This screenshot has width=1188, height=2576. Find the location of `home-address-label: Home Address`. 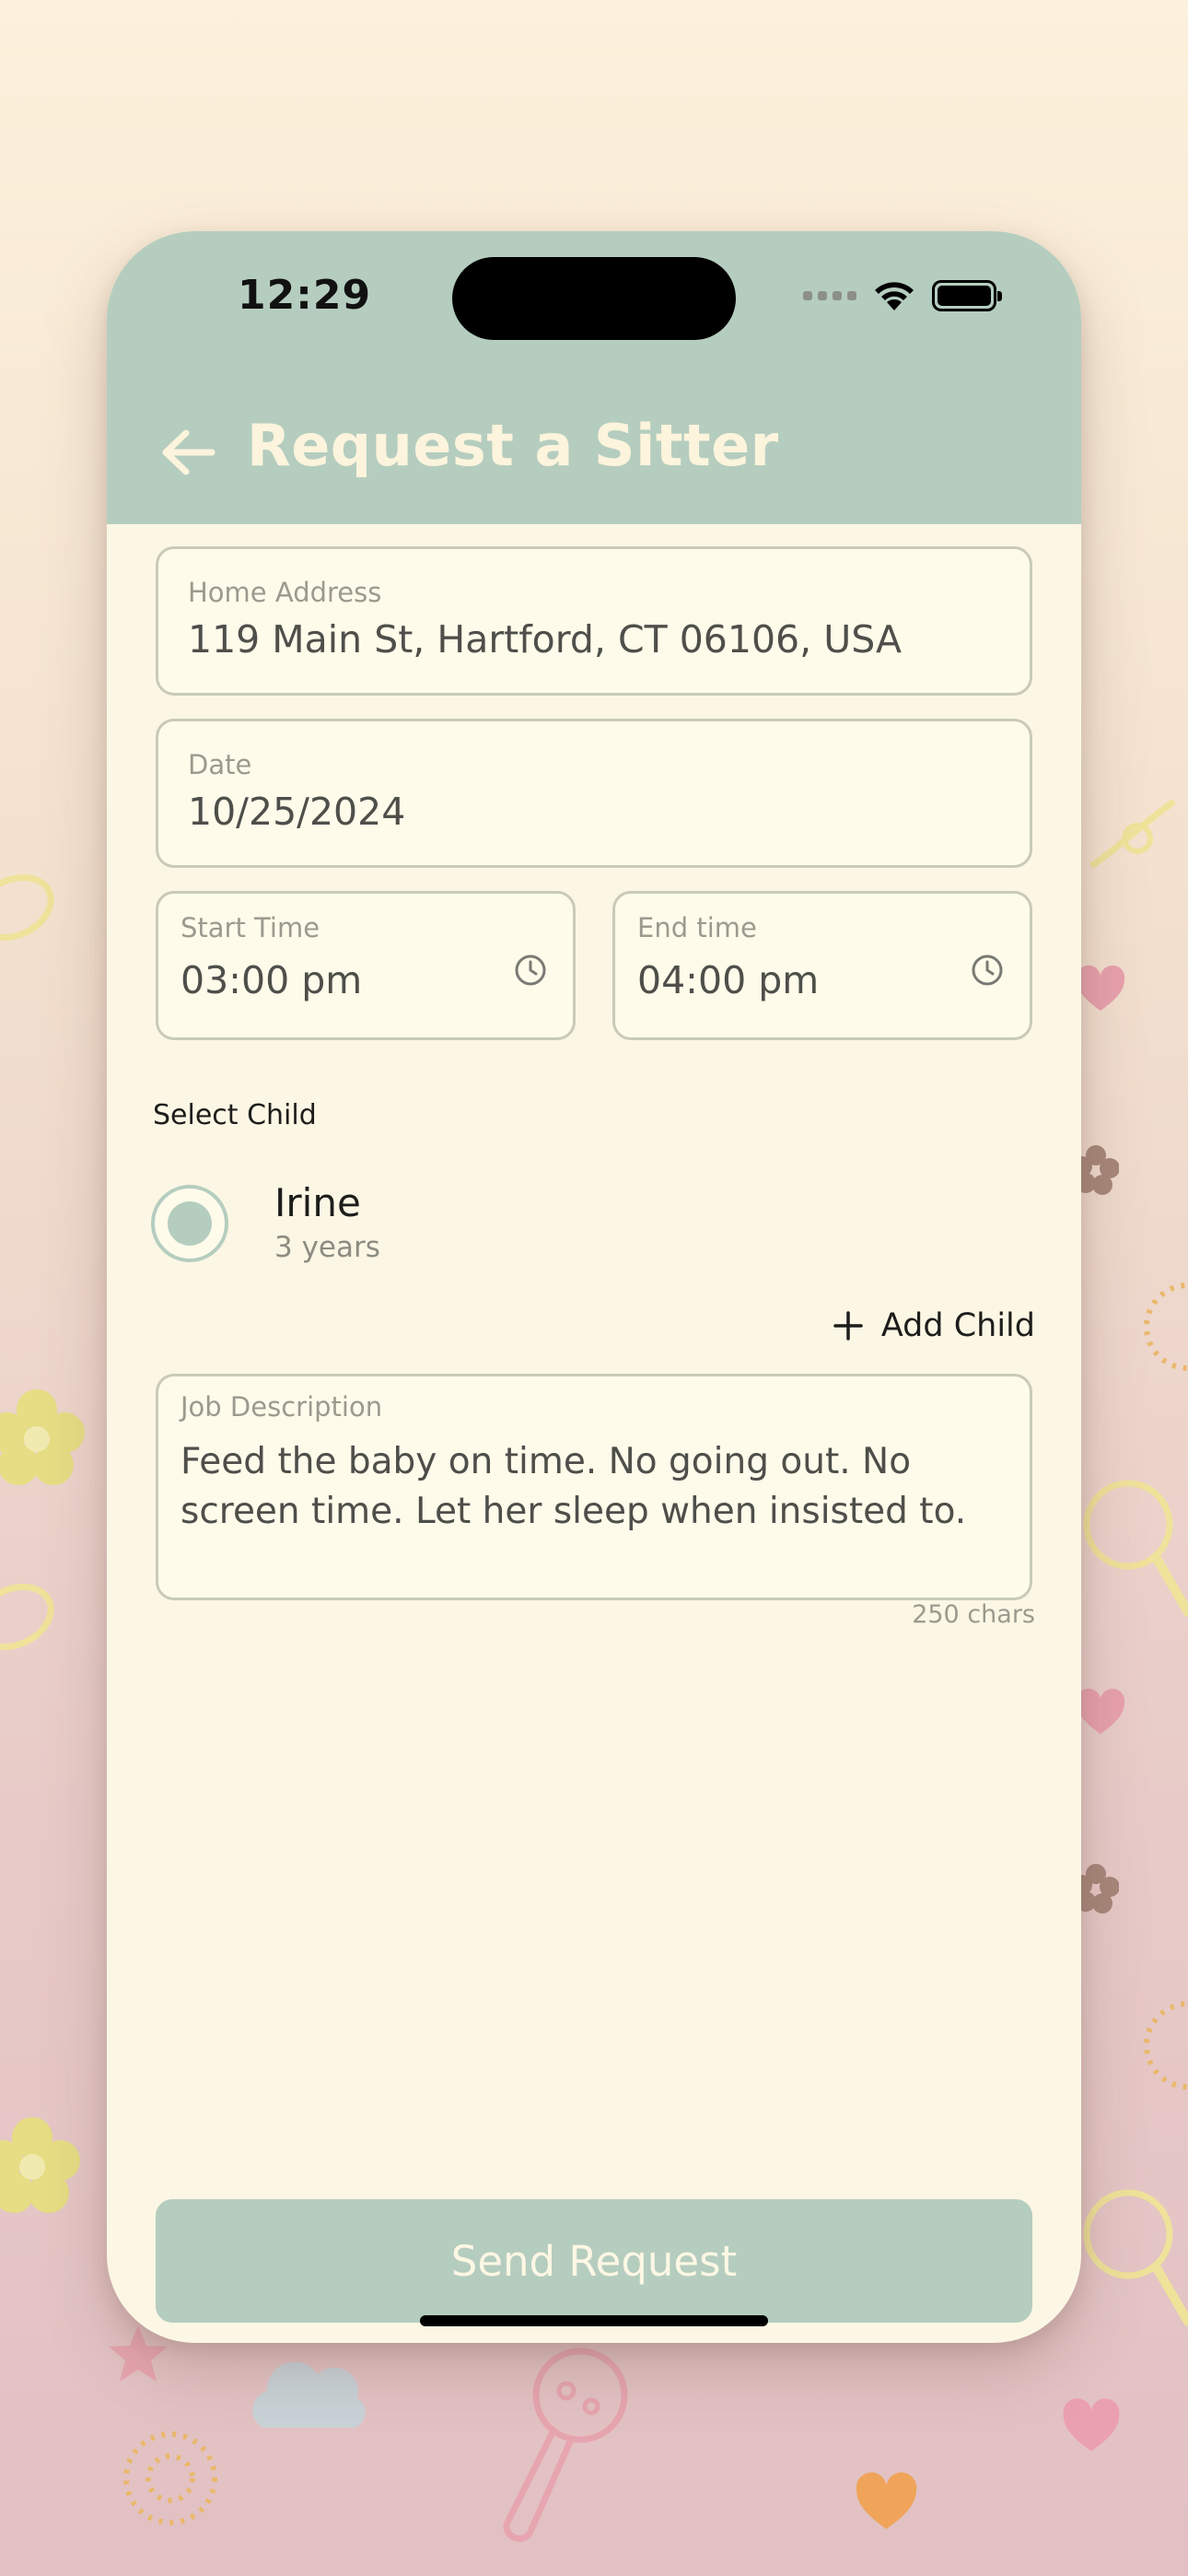

home-address-label: Home Address is located at coordinates (285, 592).